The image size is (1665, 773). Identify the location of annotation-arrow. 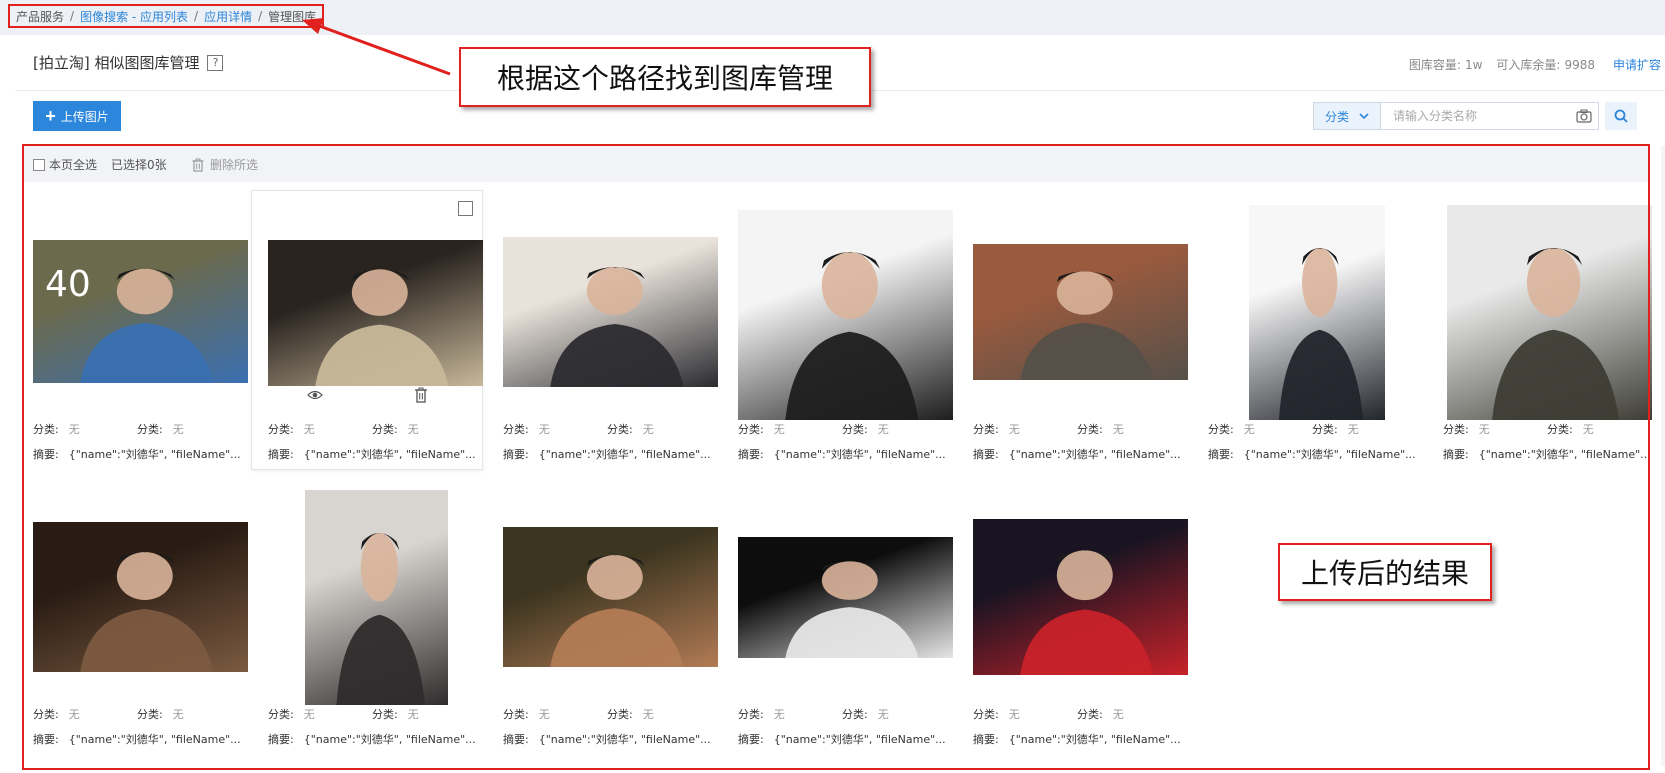
(376, 47).